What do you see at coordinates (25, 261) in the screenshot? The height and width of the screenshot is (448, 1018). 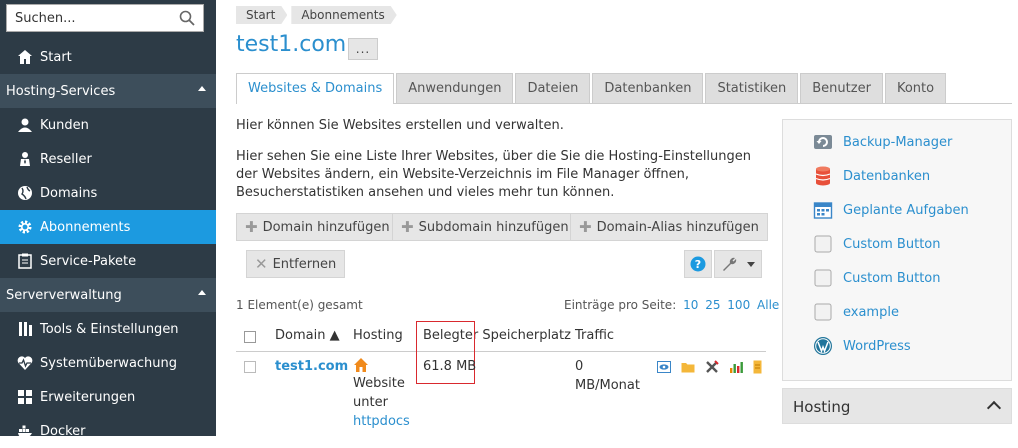 I see `package-icon` at bounding box center [25, 261].